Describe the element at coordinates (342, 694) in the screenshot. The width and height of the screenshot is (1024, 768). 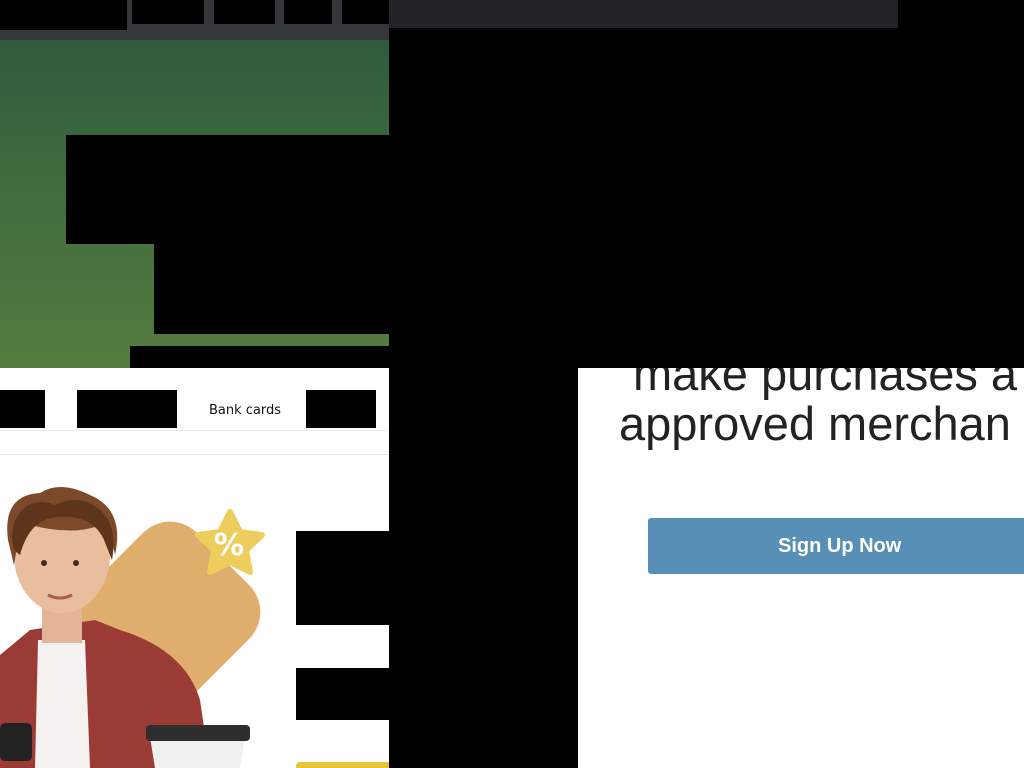
I see `redacted-promo-text` at that location.